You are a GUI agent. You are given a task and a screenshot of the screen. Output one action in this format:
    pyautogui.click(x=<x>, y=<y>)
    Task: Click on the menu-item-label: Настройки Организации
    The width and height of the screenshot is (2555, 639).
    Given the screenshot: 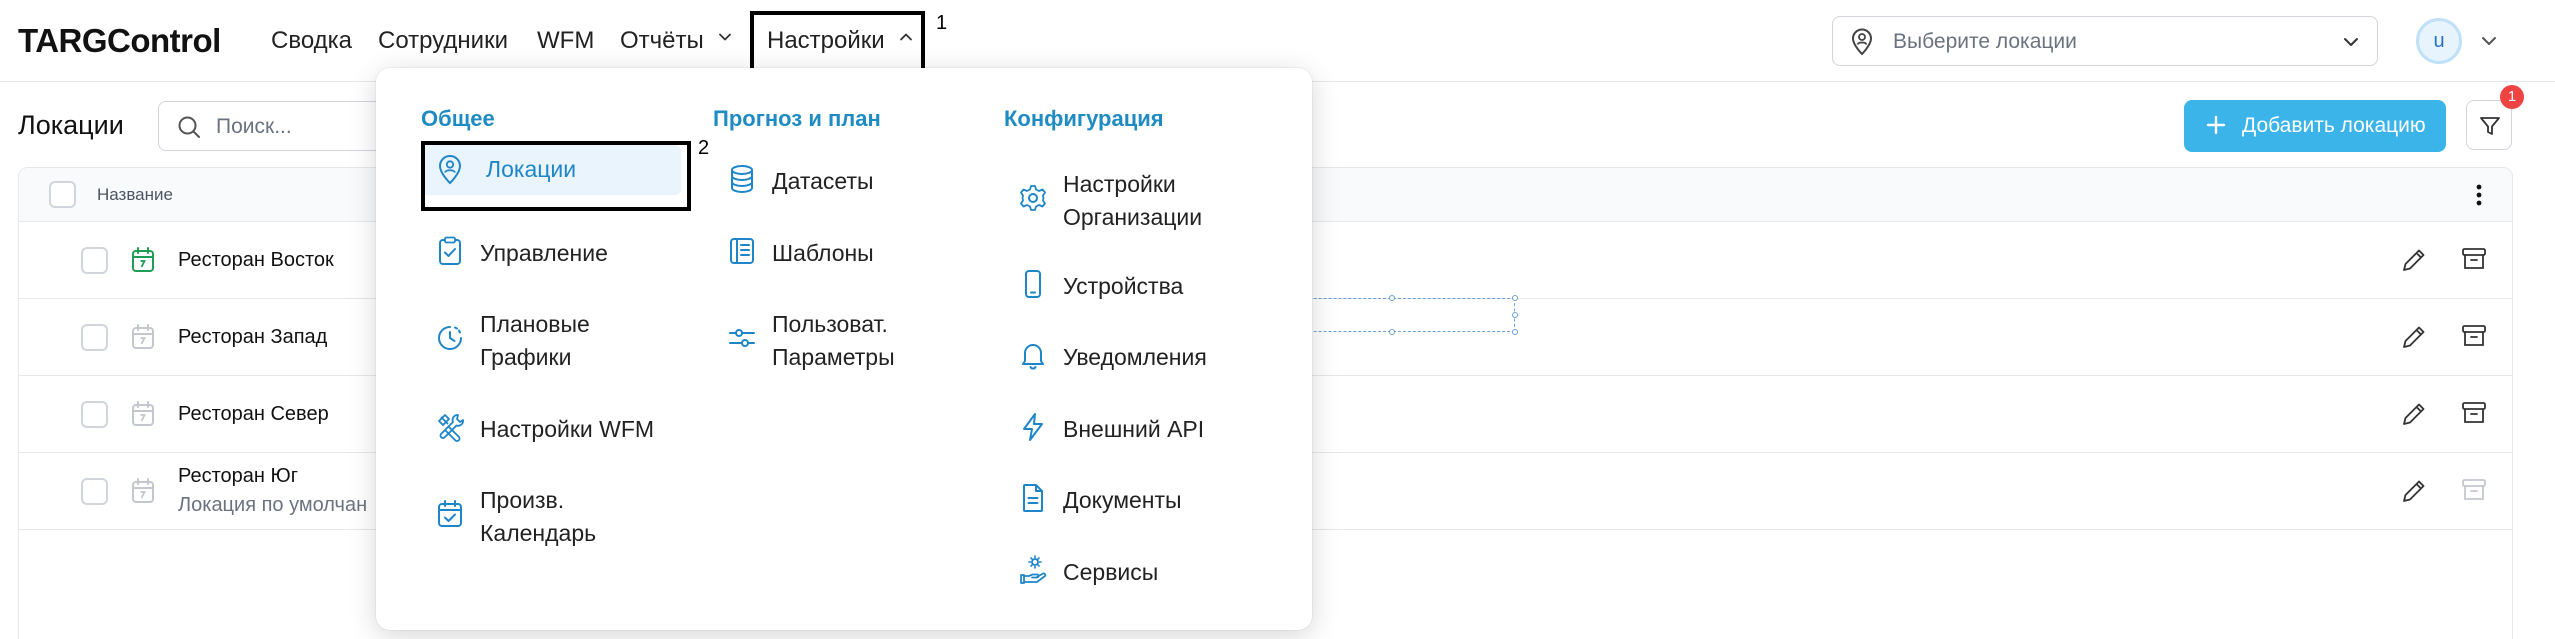 What is the action you would take?
    pyautogui.click(x=1133, y=200)
    